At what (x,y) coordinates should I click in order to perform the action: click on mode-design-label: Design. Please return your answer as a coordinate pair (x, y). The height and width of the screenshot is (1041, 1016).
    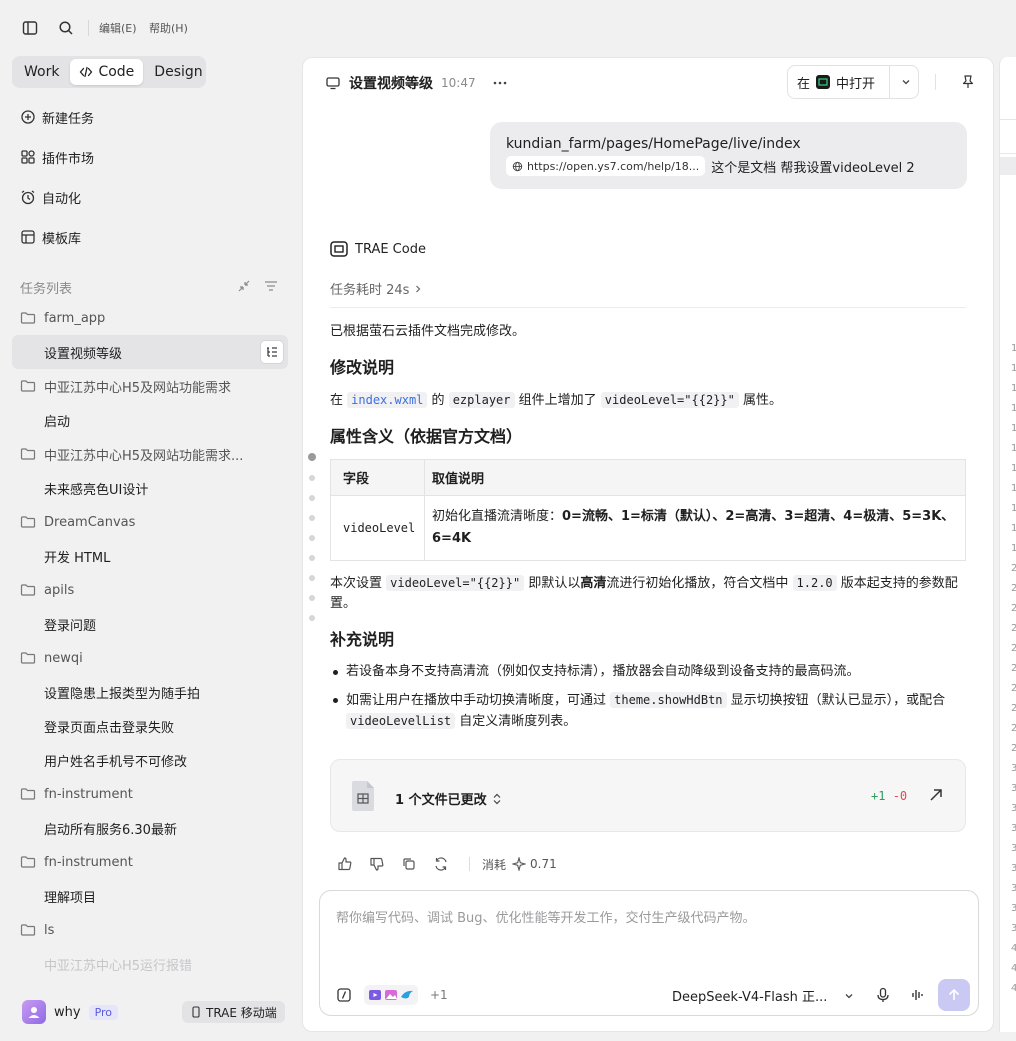
    Looking at the image, I should click on (178, 72).